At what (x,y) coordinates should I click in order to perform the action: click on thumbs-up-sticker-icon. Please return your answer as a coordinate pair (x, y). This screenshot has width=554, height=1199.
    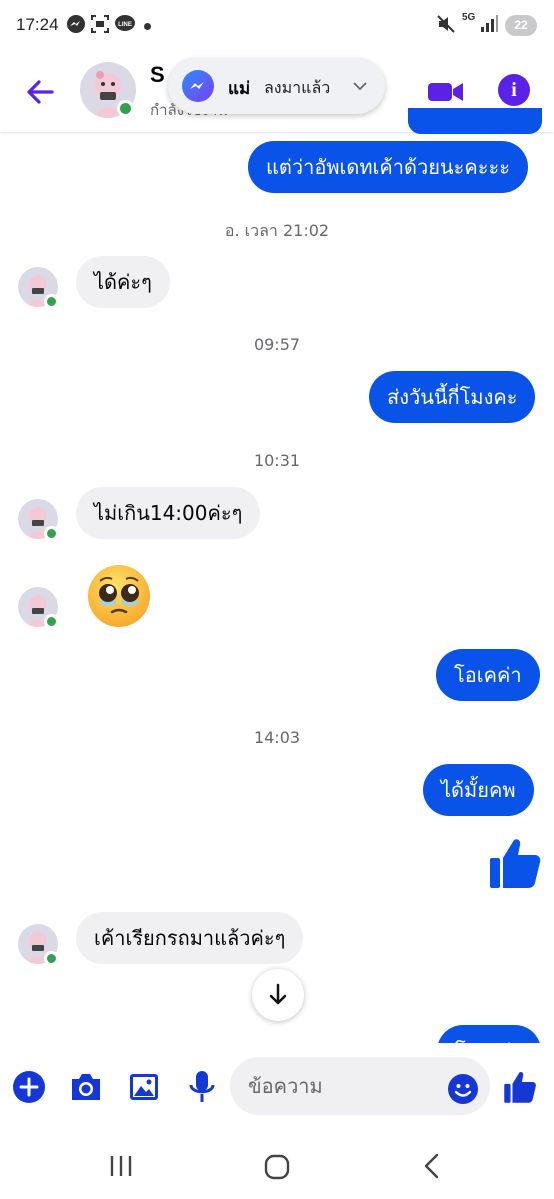
    Looking at the image, I should click on (515, 863).